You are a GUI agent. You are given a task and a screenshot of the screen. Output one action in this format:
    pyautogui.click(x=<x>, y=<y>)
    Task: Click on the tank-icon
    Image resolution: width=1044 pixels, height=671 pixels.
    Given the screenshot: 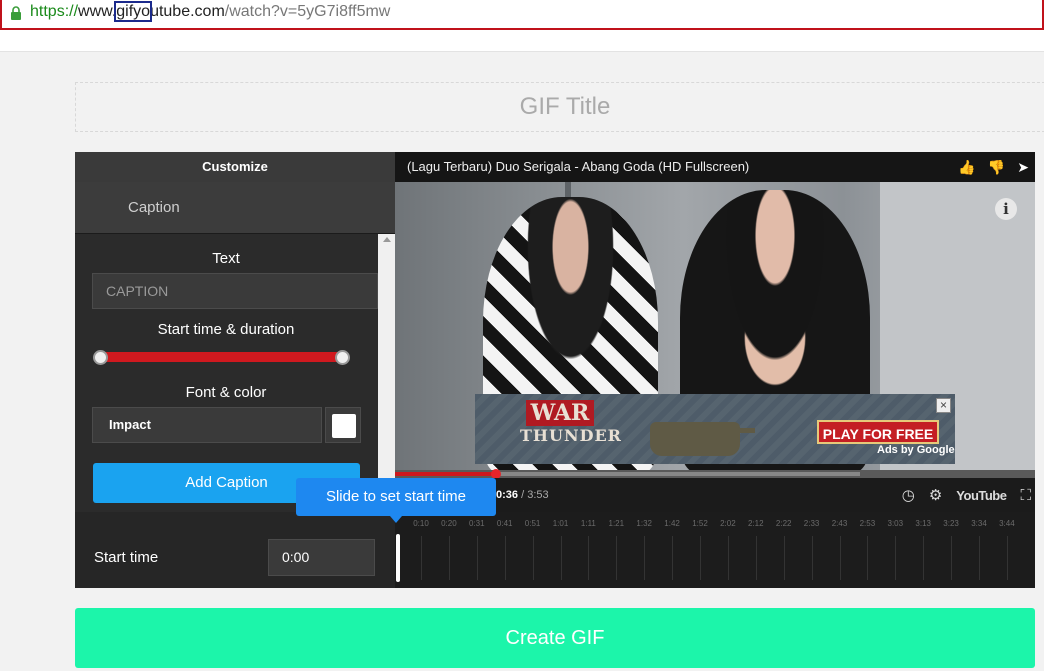 What is the action you would take?
    pyautogui.click(x=702, y=439)
    